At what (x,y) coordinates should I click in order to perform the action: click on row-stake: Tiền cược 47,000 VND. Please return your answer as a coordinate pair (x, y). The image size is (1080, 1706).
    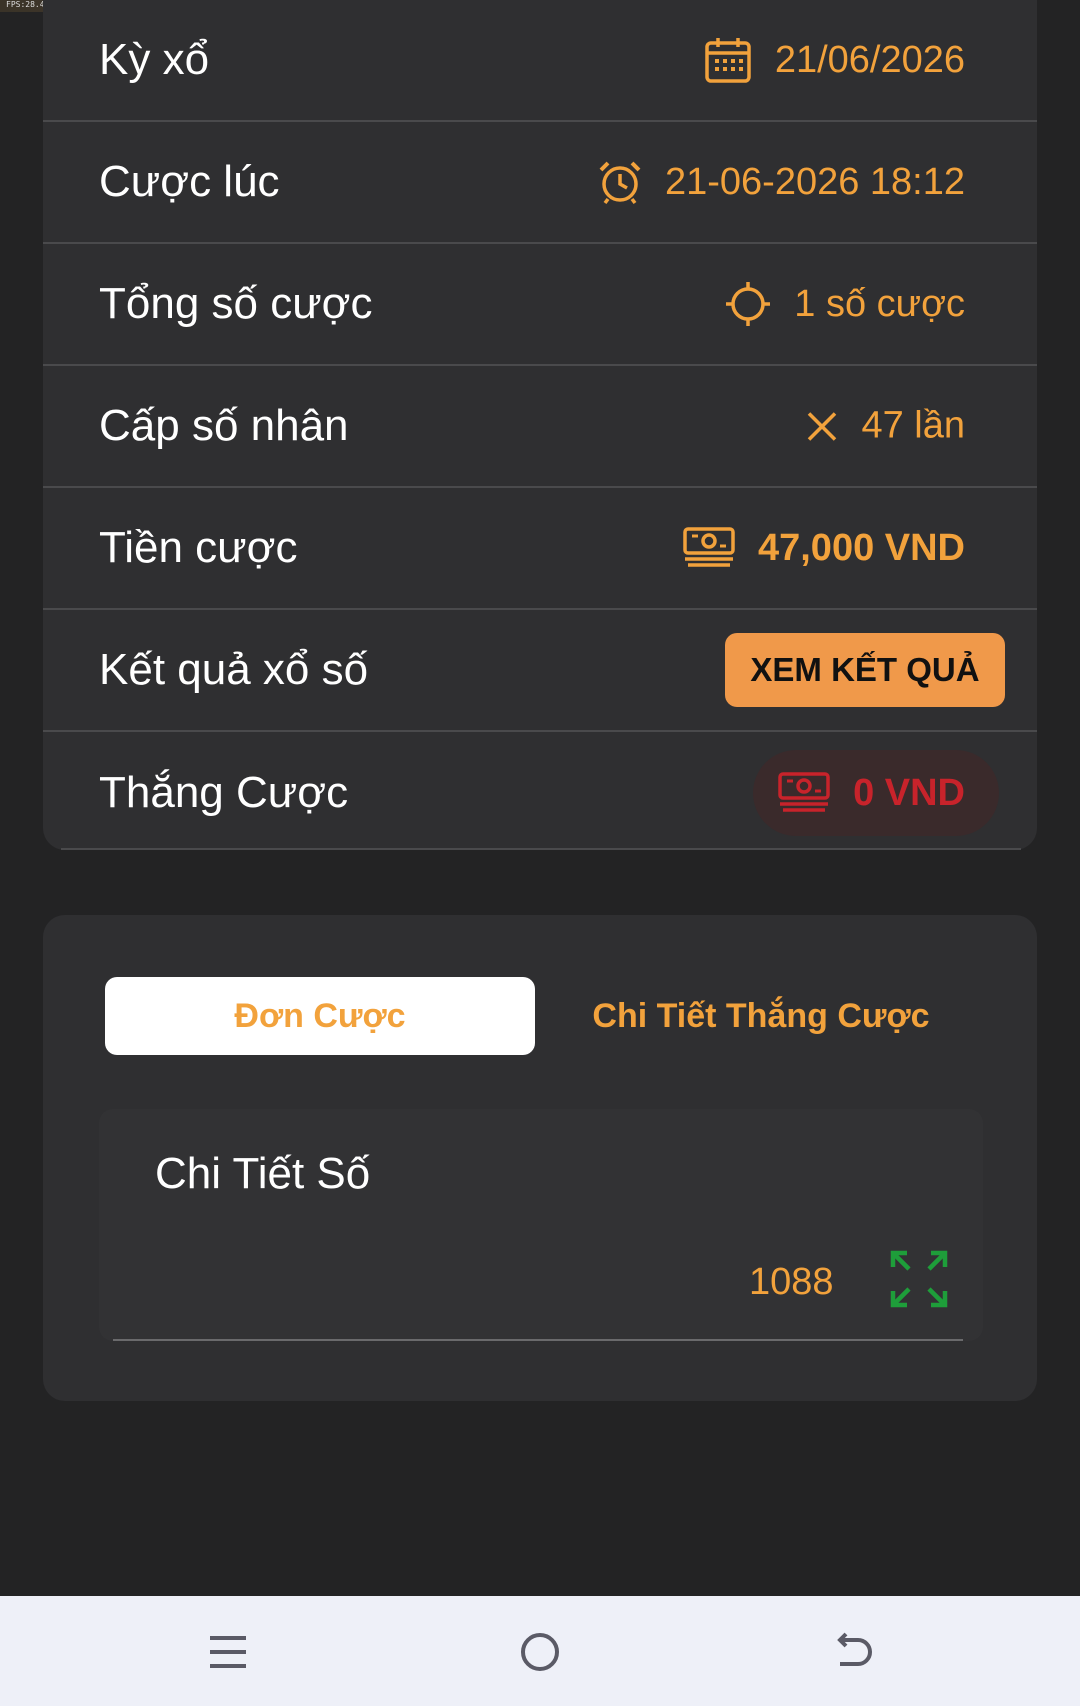
    Looking at the image, I should click on (540, 549).